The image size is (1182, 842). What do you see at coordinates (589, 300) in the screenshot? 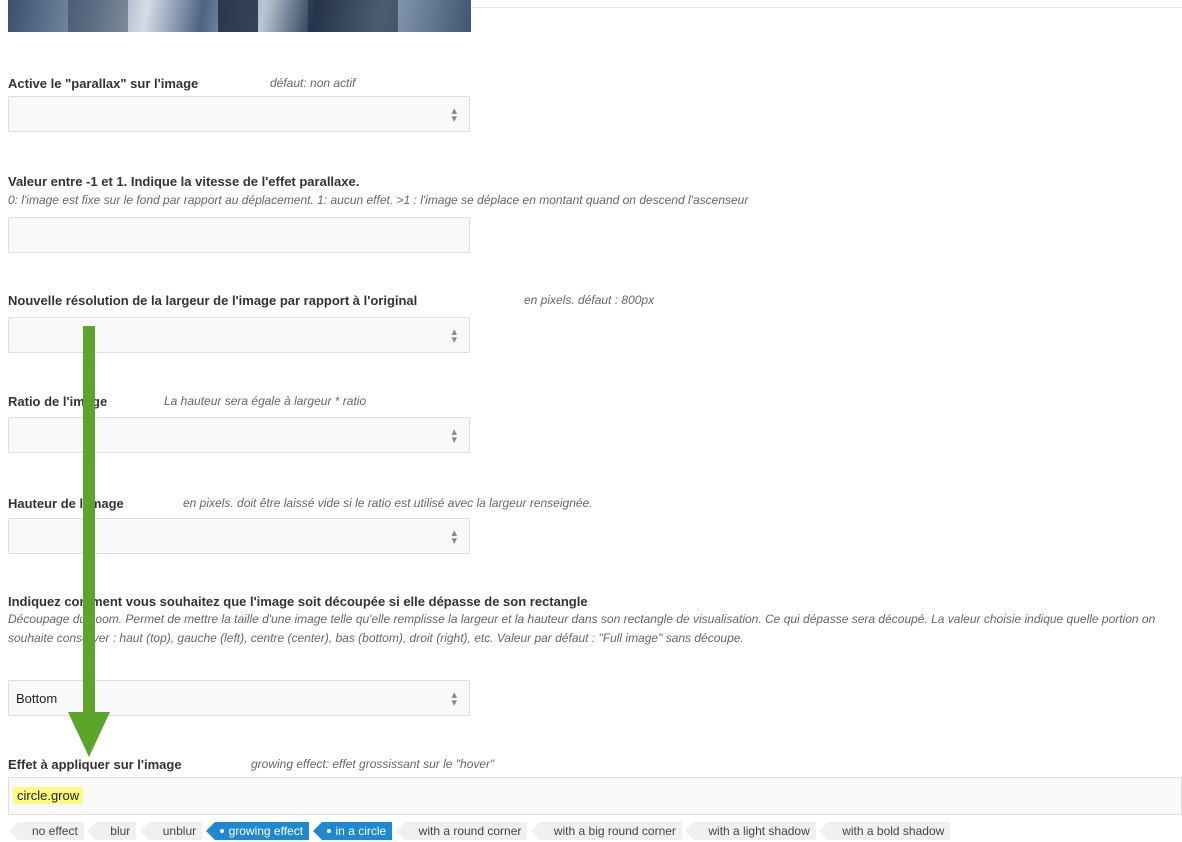
I see `resolution-hint: en pixels. défaut : 800px` at bounding box center [589, 300].